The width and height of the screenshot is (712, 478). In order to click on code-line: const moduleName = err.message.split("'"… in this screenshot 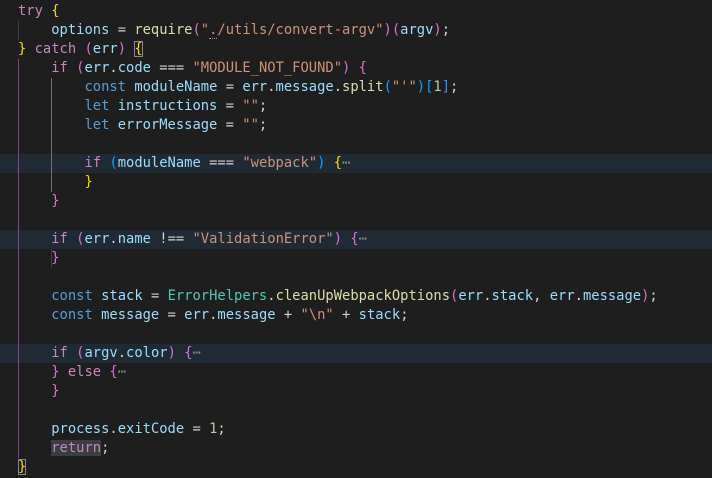, I will do `click(356, 87)`.